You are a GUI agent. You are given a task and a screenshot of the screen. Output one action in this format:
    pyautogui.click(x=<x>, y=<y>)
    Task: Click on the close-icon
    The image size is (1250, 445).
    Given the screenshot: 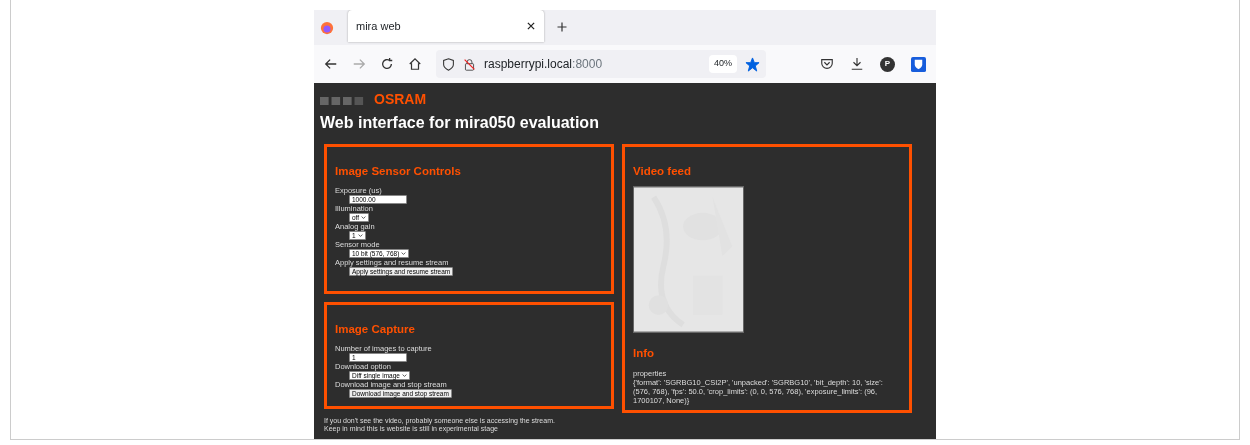 What is the action you would take?
    pyautogui.click(x=531, y=26)
    